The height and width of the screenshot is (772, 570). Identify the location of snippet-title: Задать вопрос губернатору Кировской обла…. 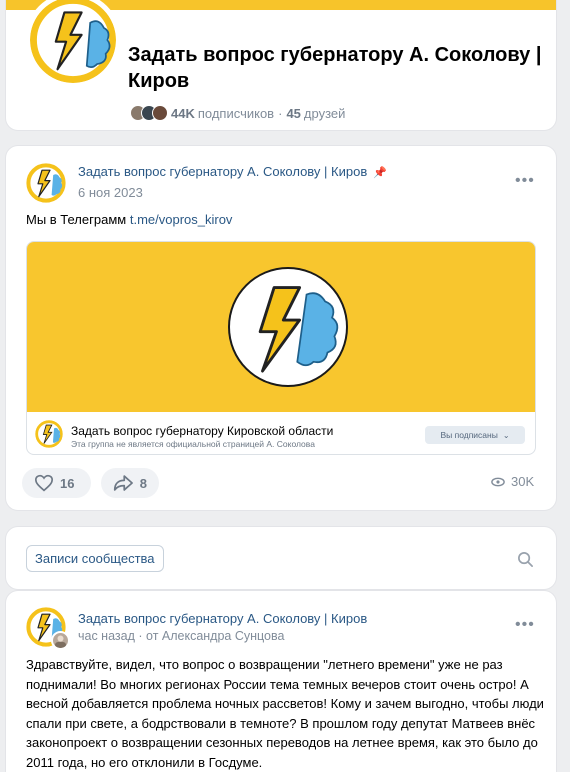
(202, 431).